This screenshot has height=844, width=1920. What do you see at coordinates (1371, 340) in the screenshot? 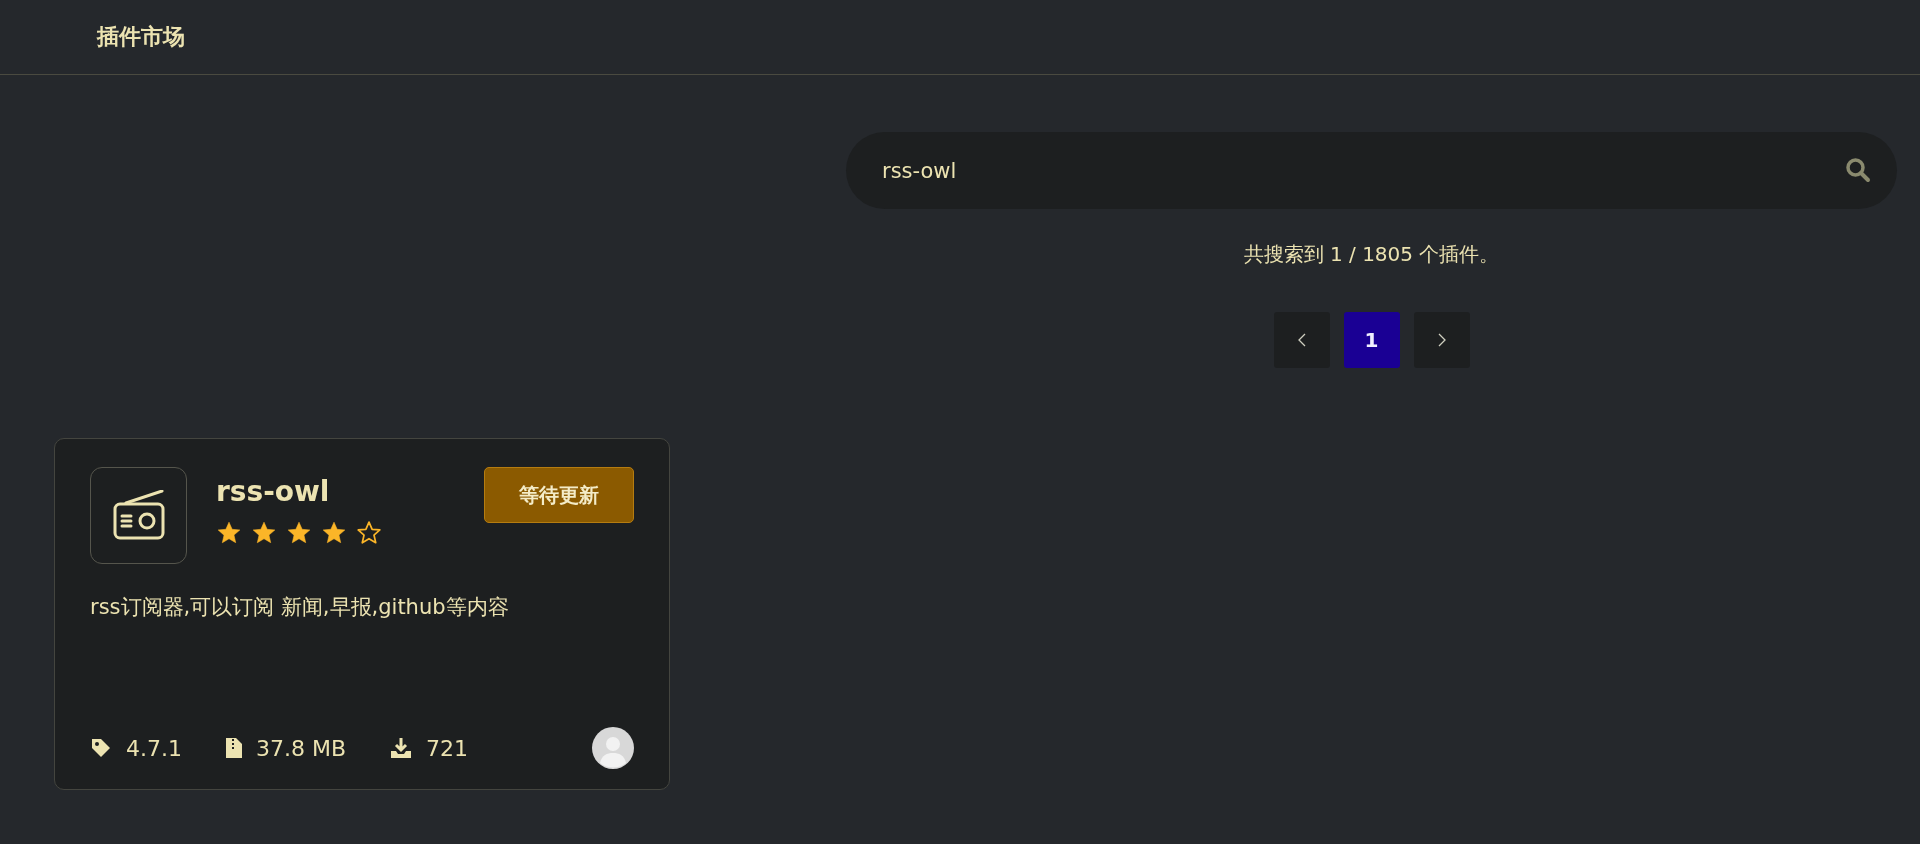
I see `page-button: 1` at bounding box center [1371, 340].